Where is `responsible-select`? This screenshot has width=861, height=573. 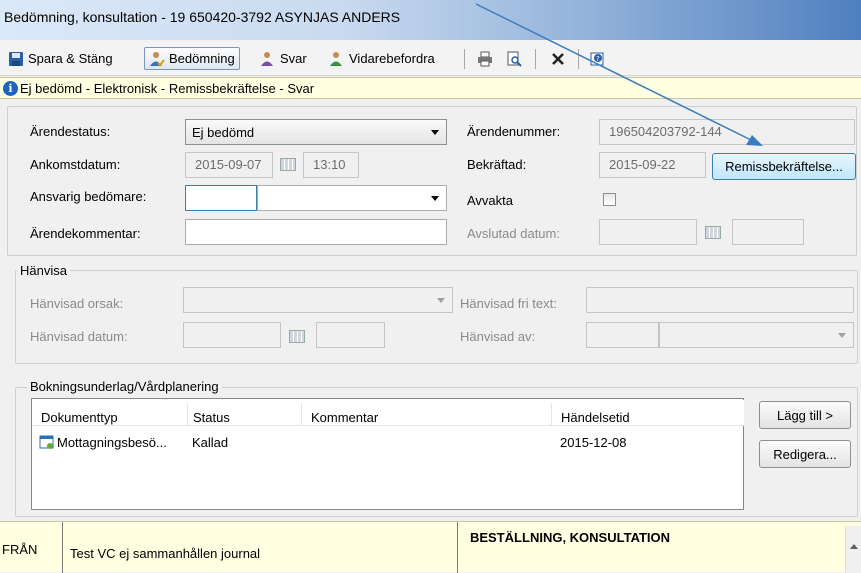
responsible-select is located at coordinates (352, 198).